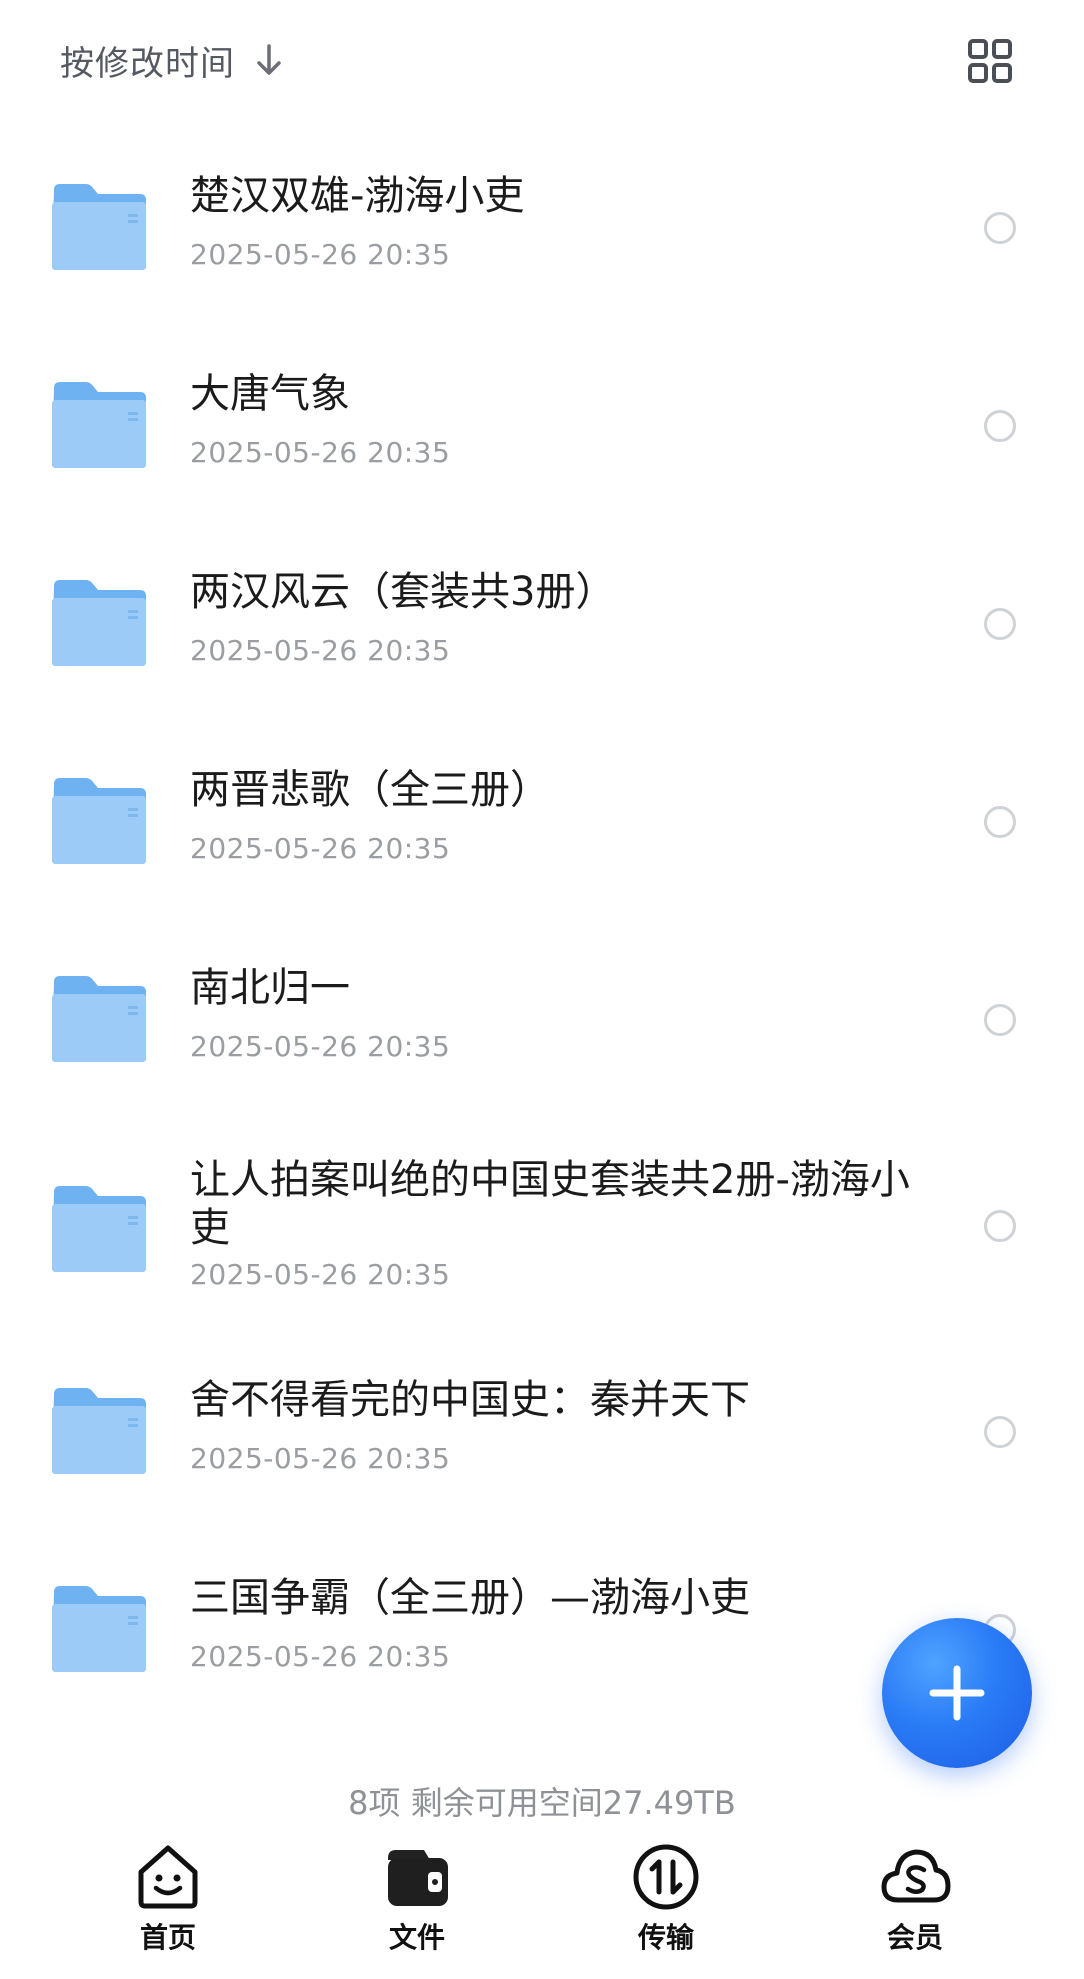  What do you see at coordinates (147, 63) in the screenshot?
I see `sort-label: 按修改时间` at bounding box center [147, 63].